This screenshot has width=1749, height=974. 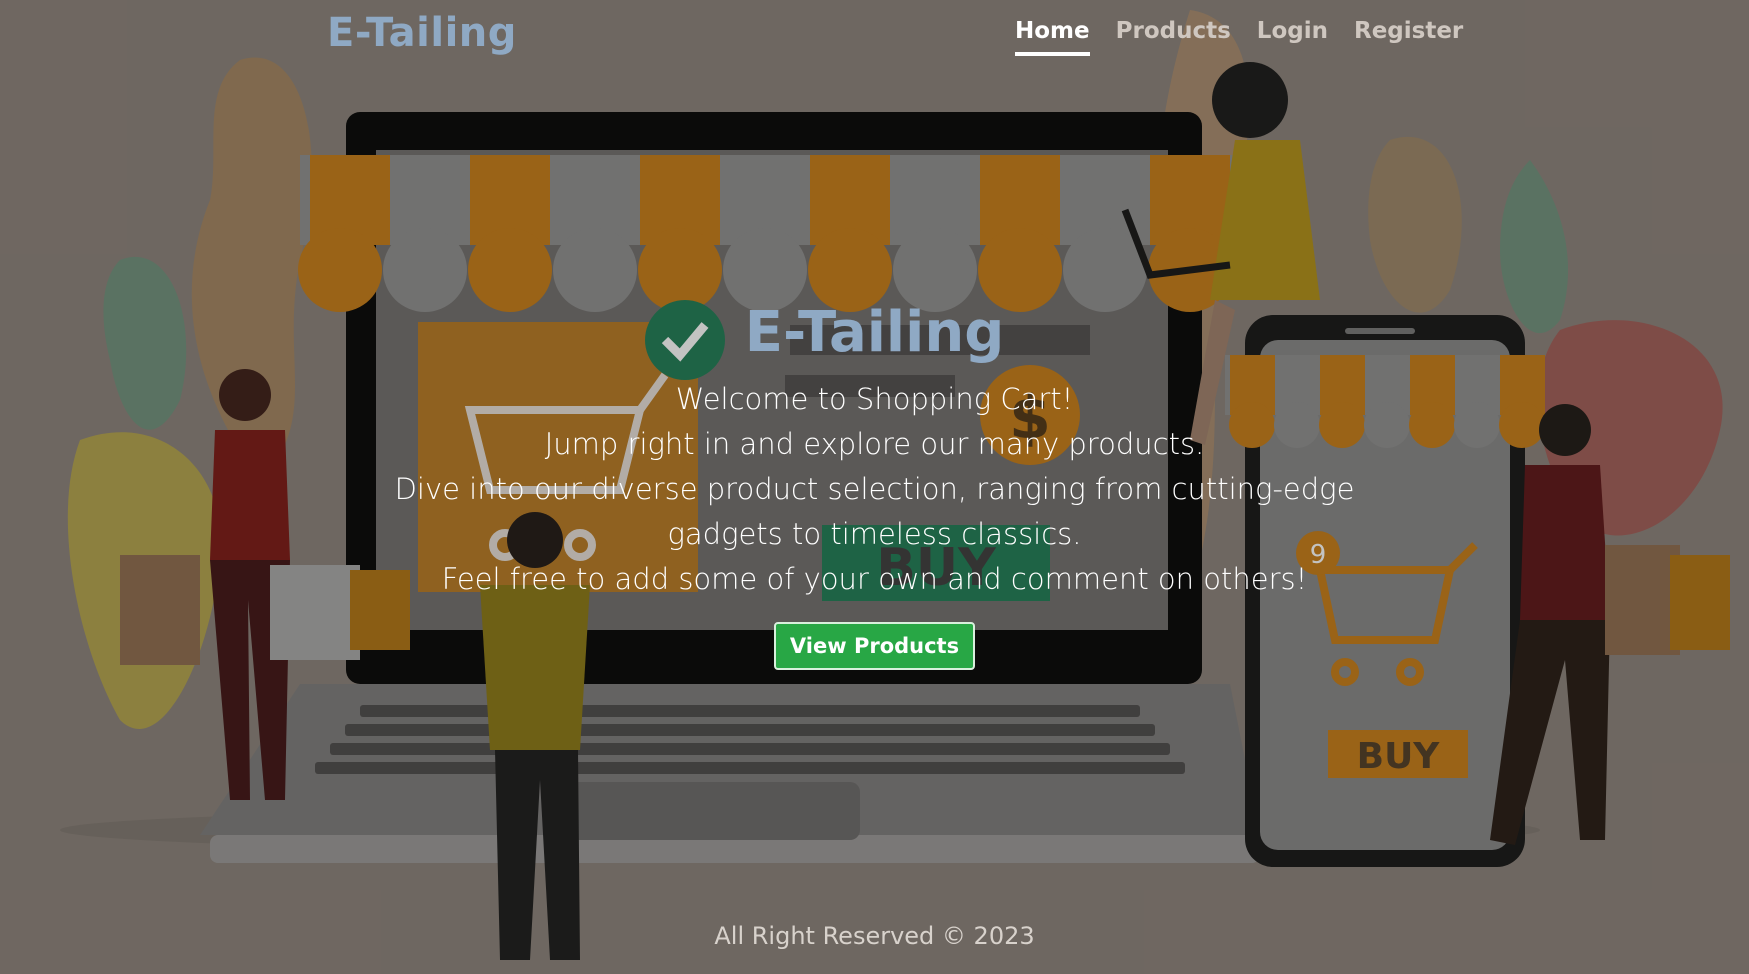 I want to click on main-nav: Home Products Login Register, so click(x=1239, y=37).